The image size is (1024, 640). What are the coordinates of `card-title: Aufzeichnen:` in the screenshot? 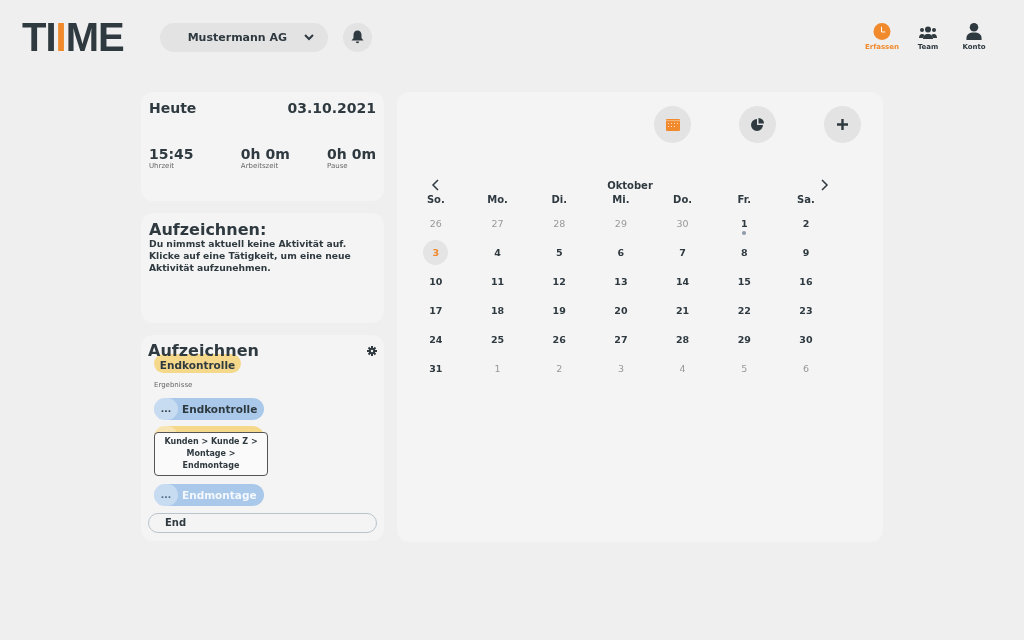 It's located at (208, 230).